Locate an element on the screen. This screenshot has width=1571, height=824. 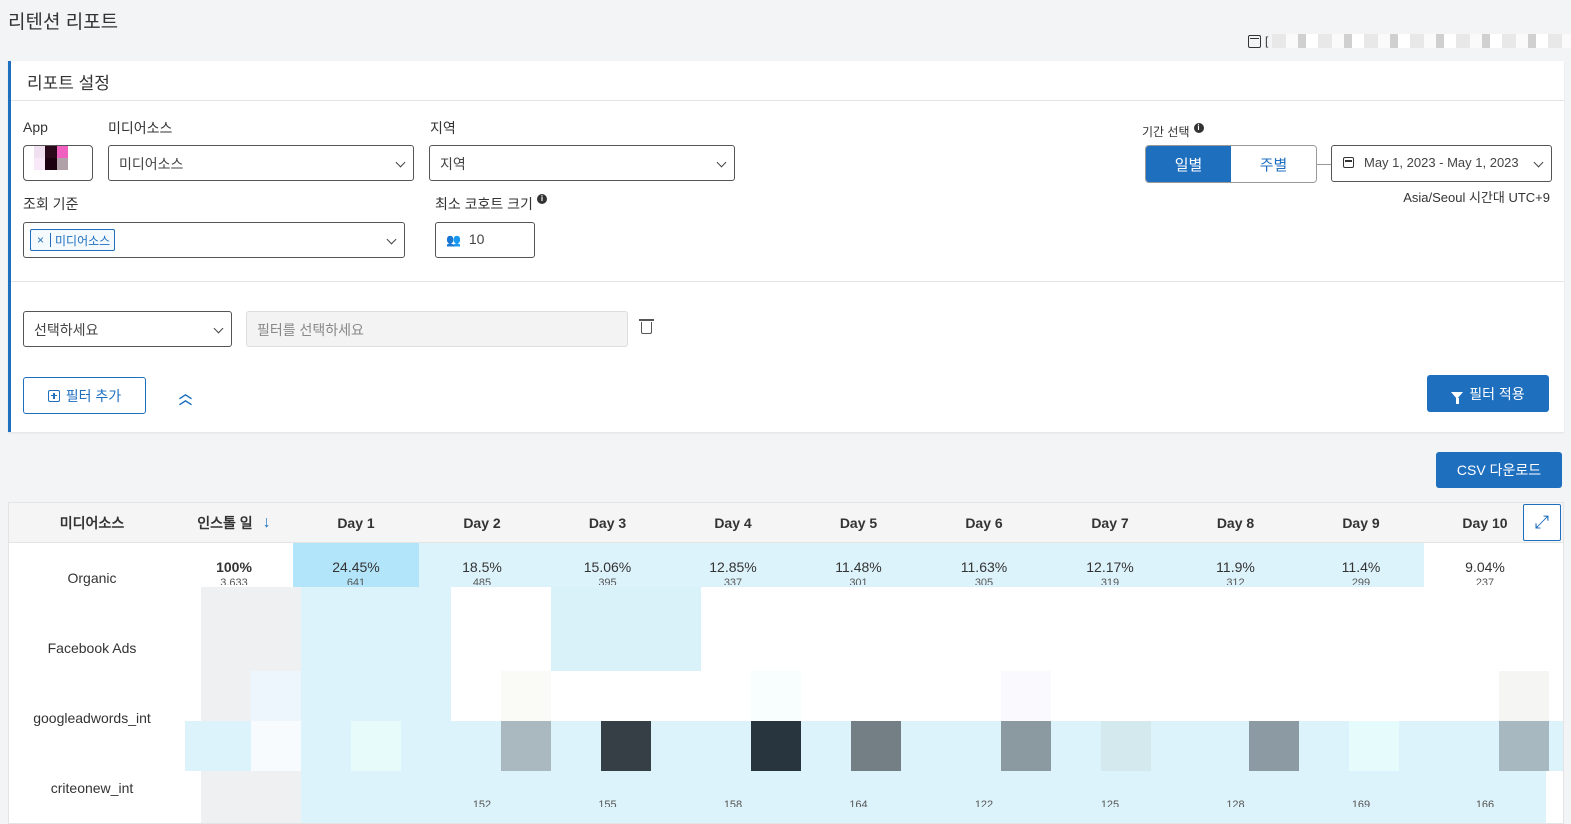
group-by-select: × 미디어소스 is located at coordinates (214, 240).